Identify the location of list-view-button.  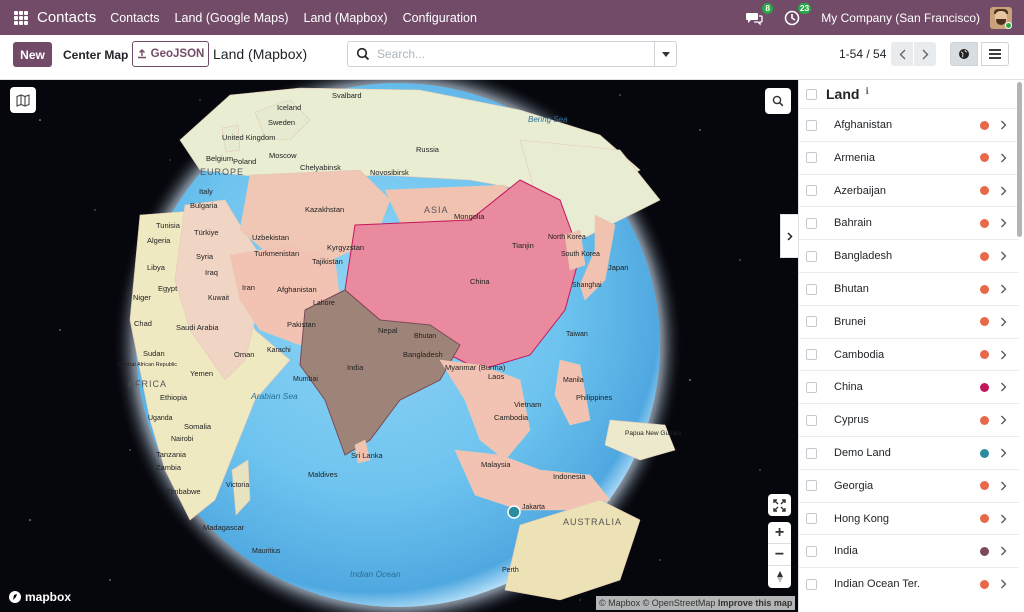
(995, 54).